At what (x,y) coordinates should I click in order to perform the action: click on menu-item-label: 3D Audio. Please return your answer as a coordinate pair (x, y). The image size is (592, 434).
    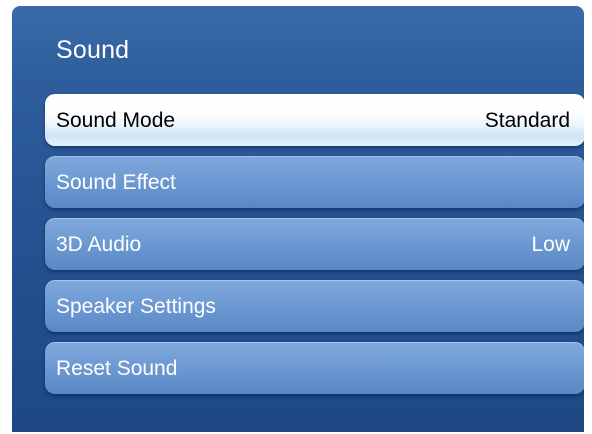
    Looking at the image, I should click on (99, 244).